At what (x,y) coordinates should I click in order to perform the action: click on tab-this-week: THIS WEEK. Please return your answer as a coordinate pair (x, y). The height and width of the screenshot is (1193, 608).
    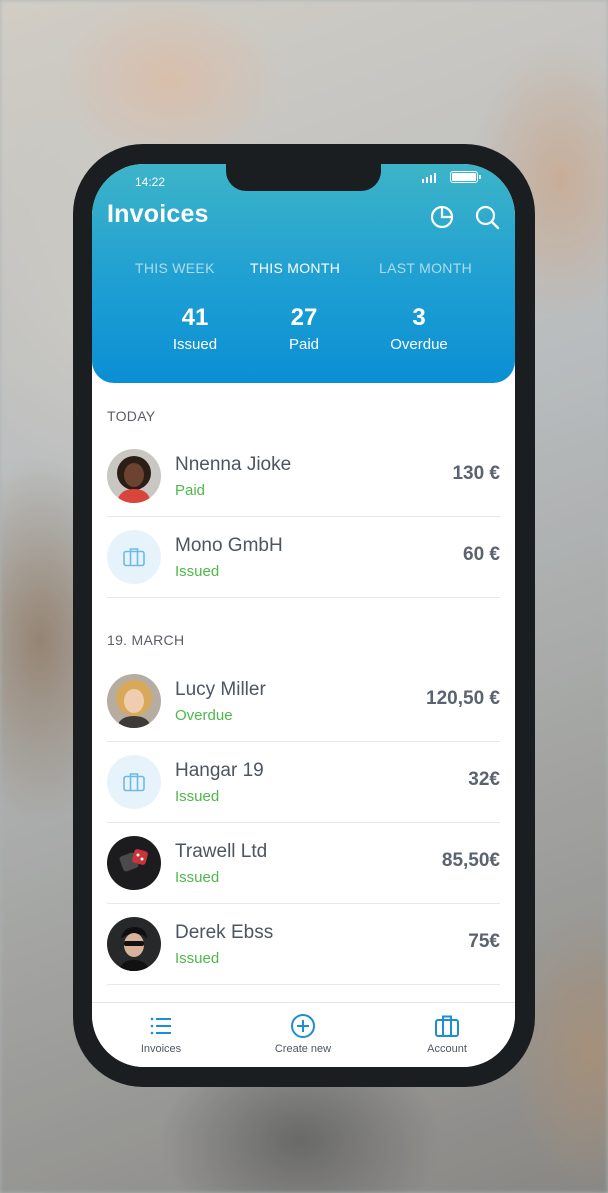
    Looking at the image, I should click on (175, 268).